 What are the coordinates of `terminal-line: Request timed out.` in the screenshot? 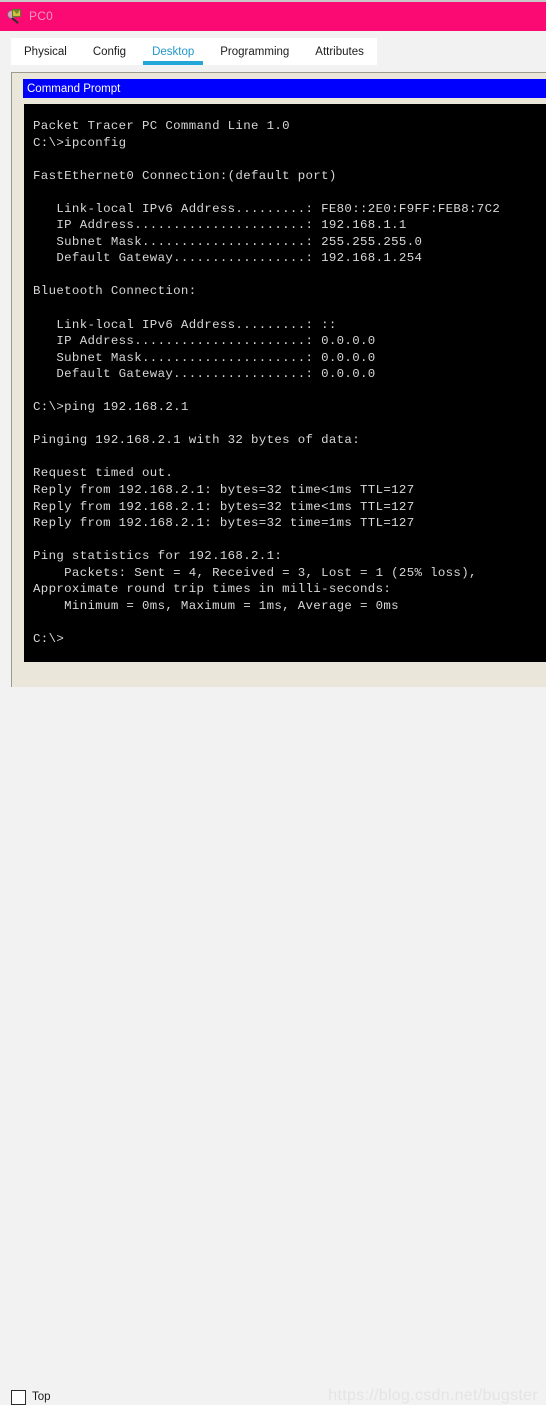 It's located at (103, 473).